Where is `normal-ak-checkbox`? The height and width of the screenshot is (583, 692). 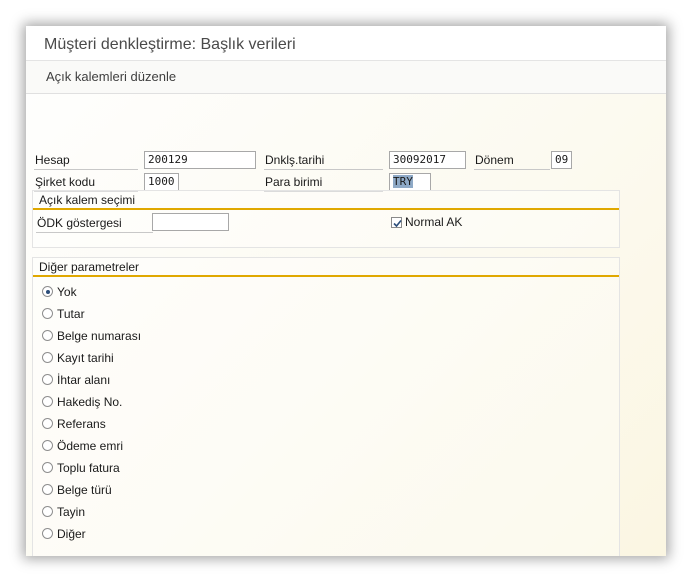
normal-ak-checkbox is located at coordinates (396, 222).